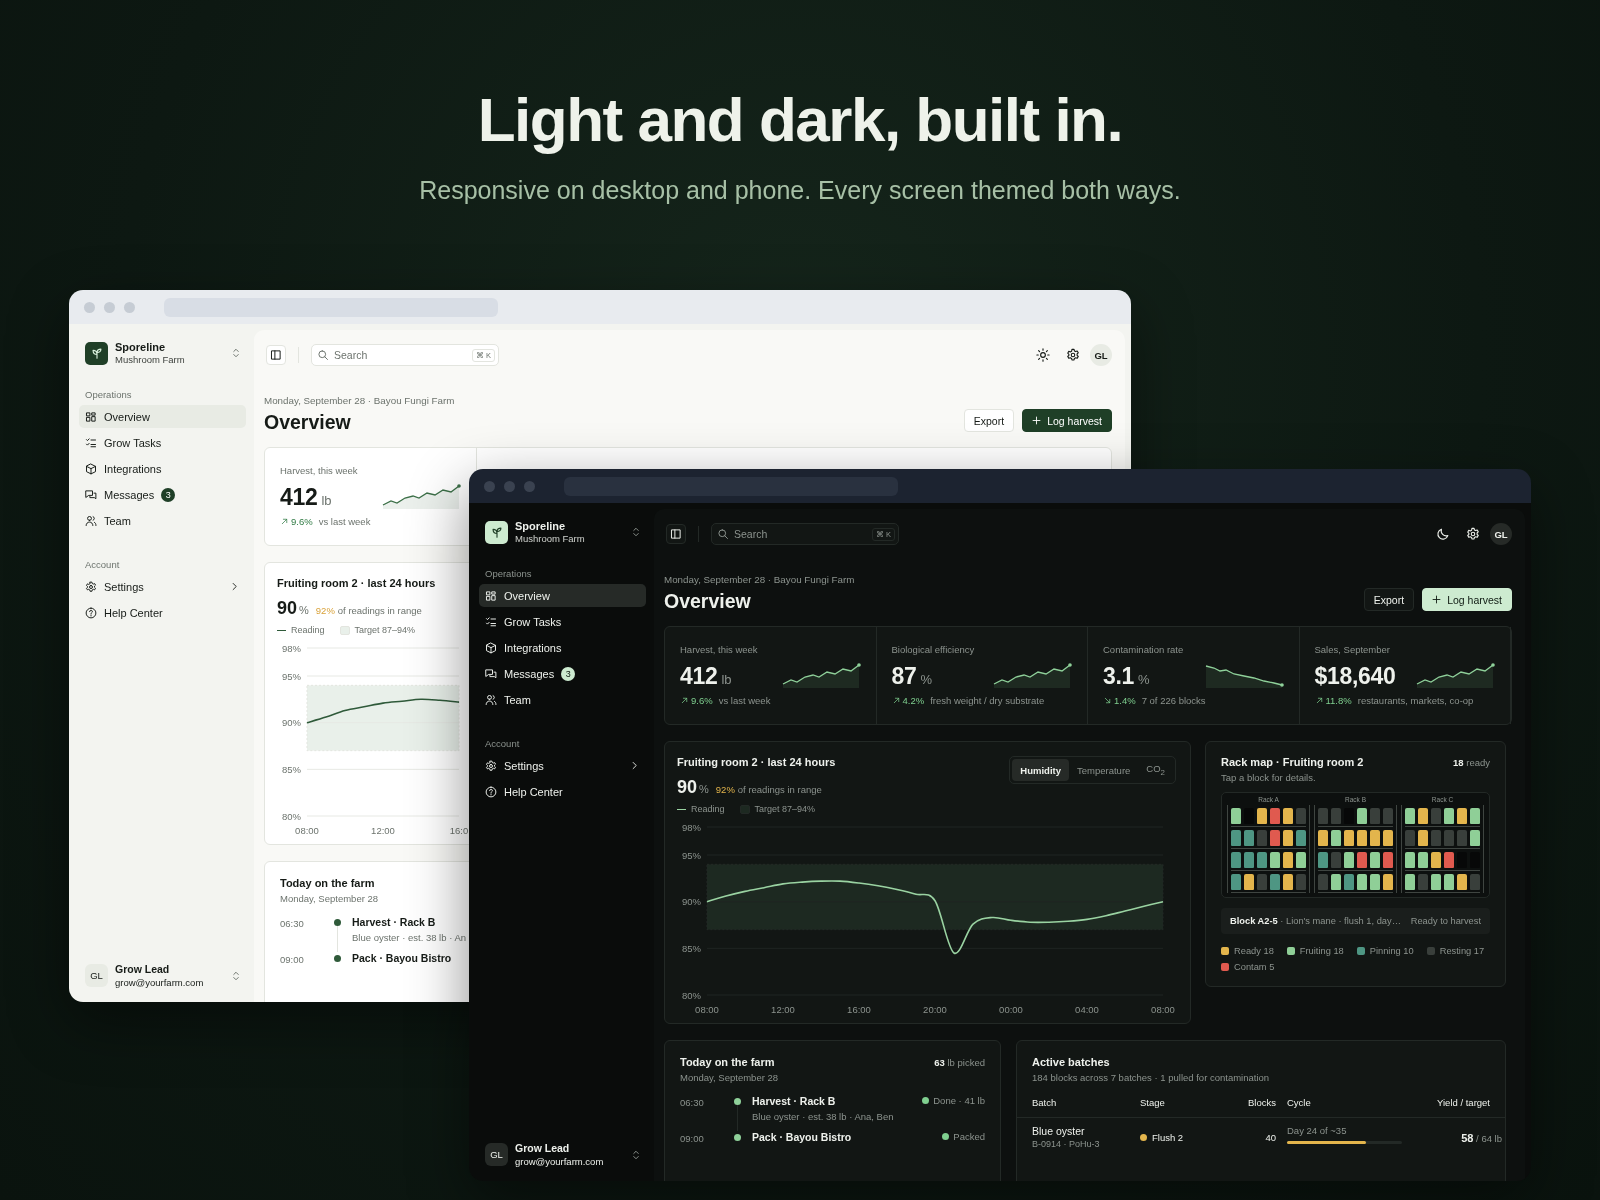 The image size is (1600, 1200). What do you see at coordinates (708, 601) in the screenshot?
I see `page-title: Overview` at bounding box center [708, 601].